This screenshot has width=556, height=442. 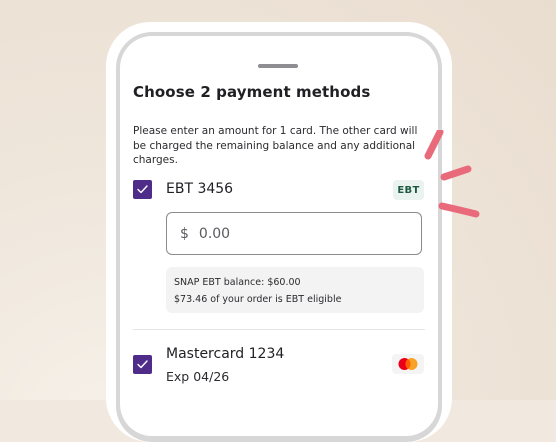 I want to click on ebt-amount-field: $, so click(x=294, y=233).